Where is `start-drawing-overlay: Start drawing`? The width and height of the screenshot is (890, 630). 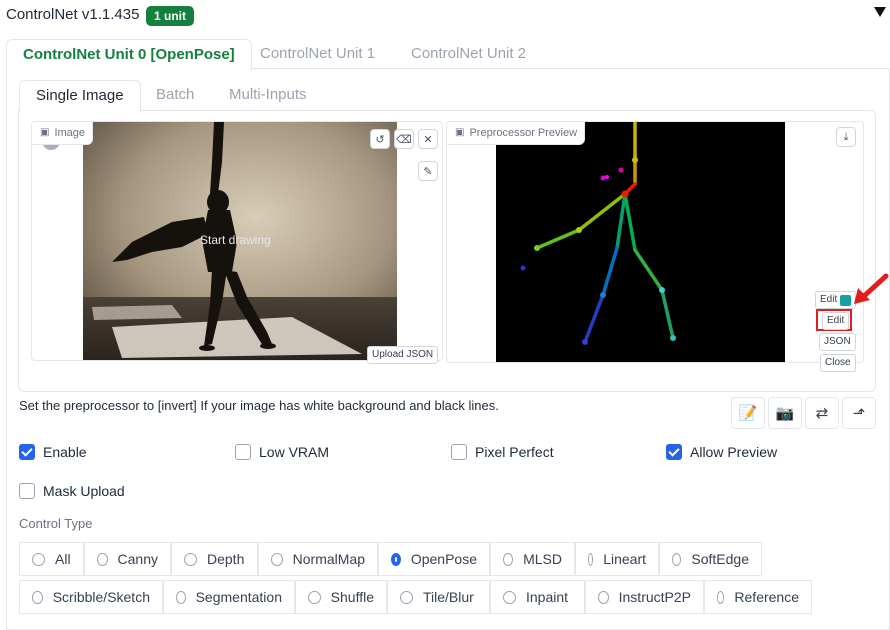
start-drawing-overlay: Start drawing is located at coordinates (235, 240).